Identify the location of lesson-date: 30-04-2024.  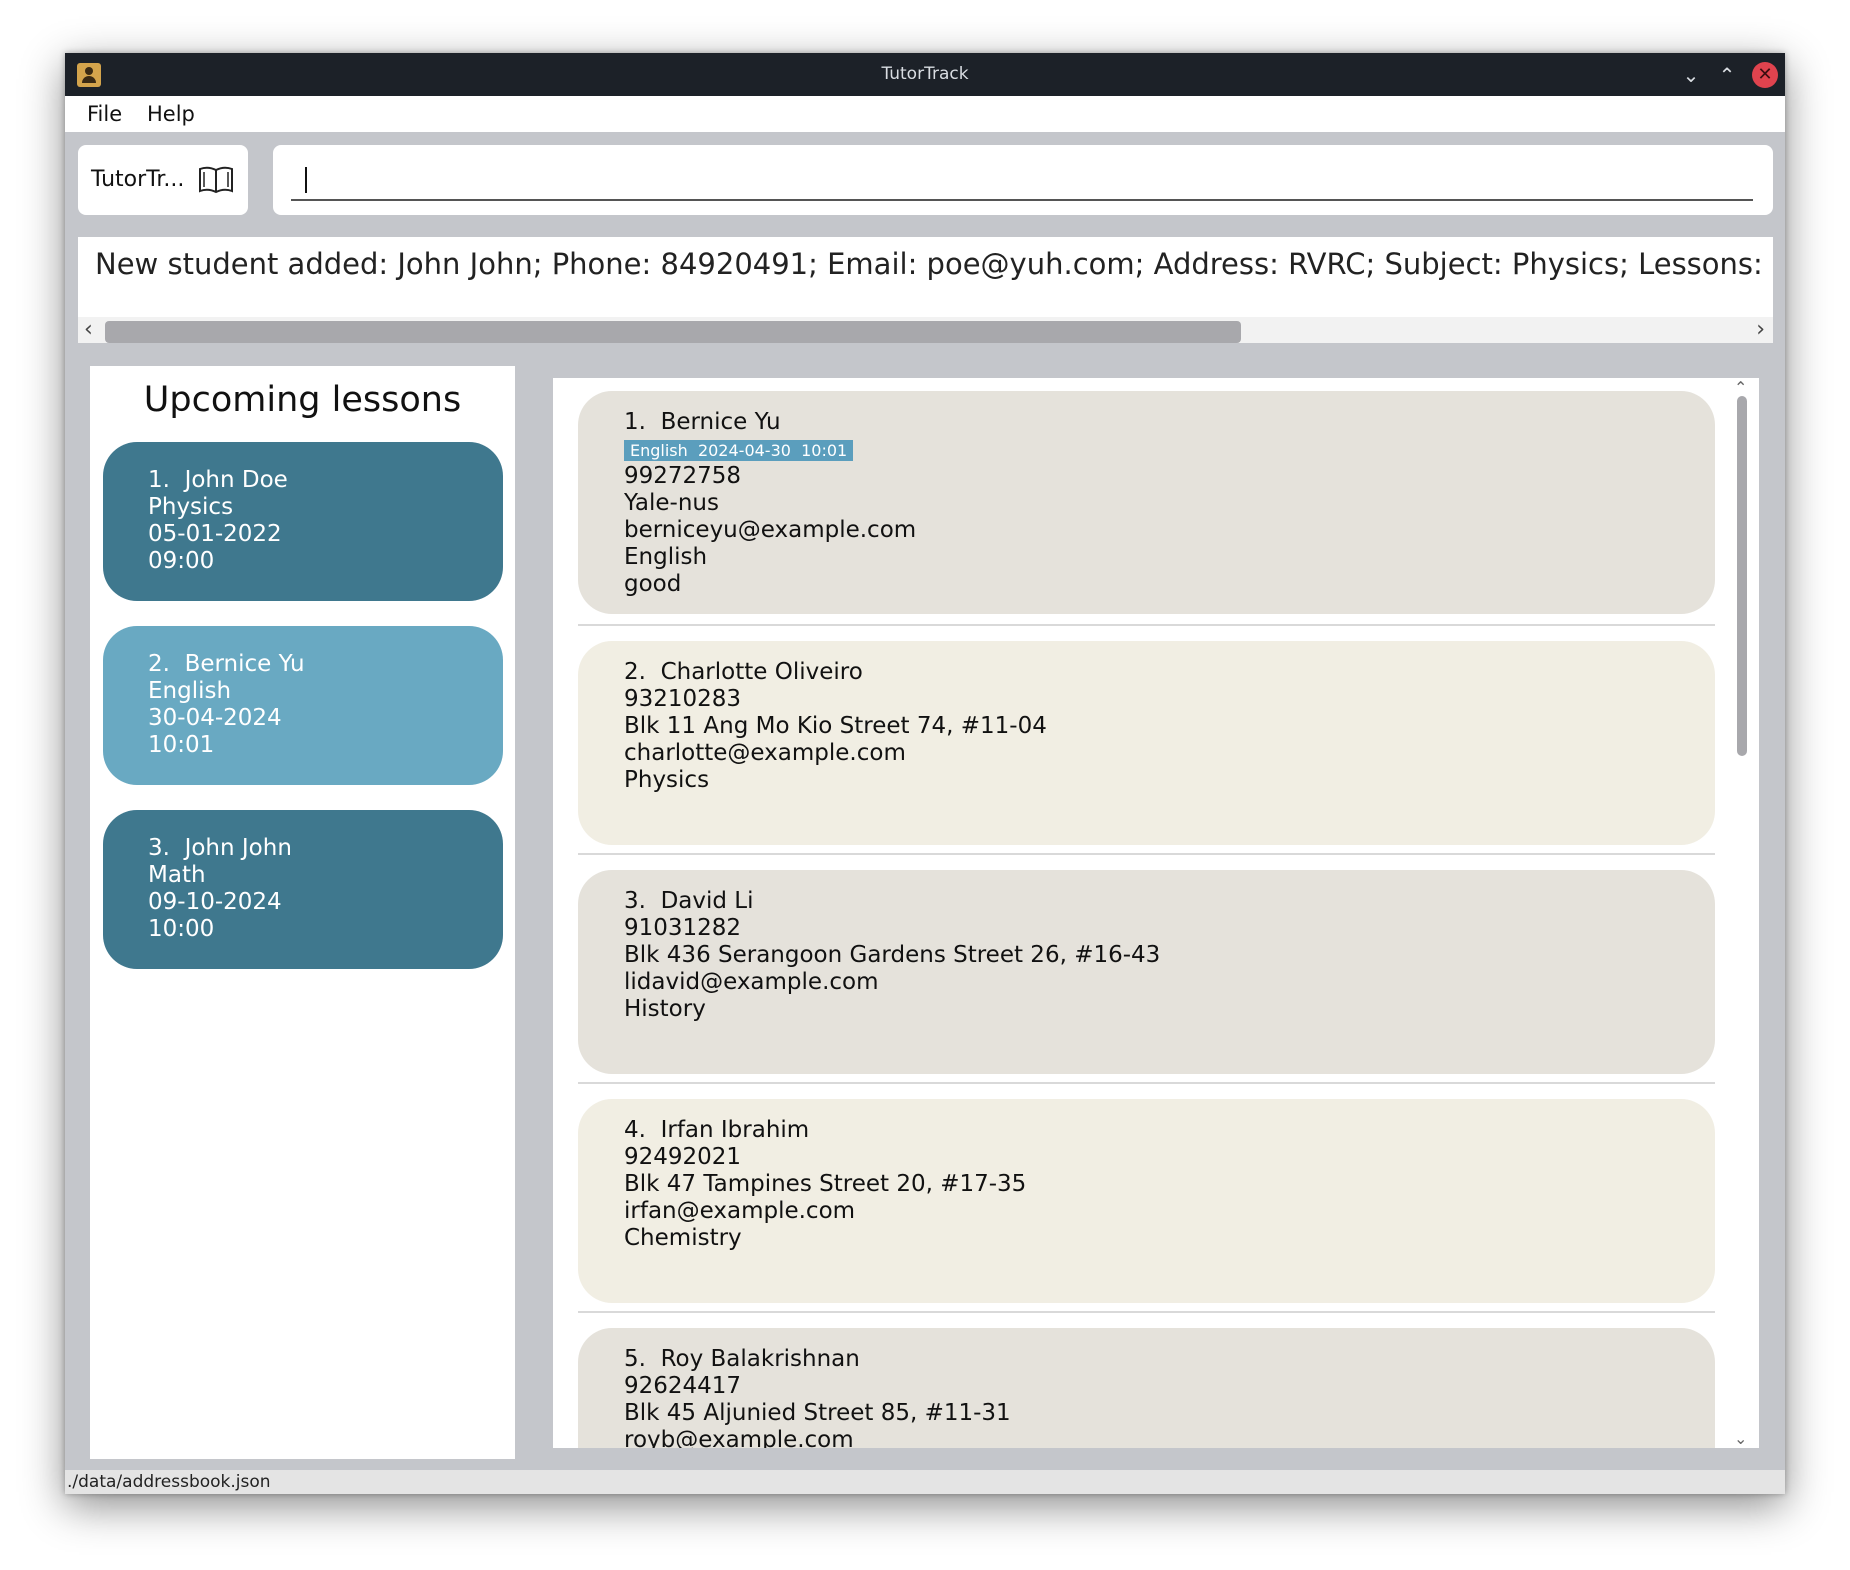
(215, 718).